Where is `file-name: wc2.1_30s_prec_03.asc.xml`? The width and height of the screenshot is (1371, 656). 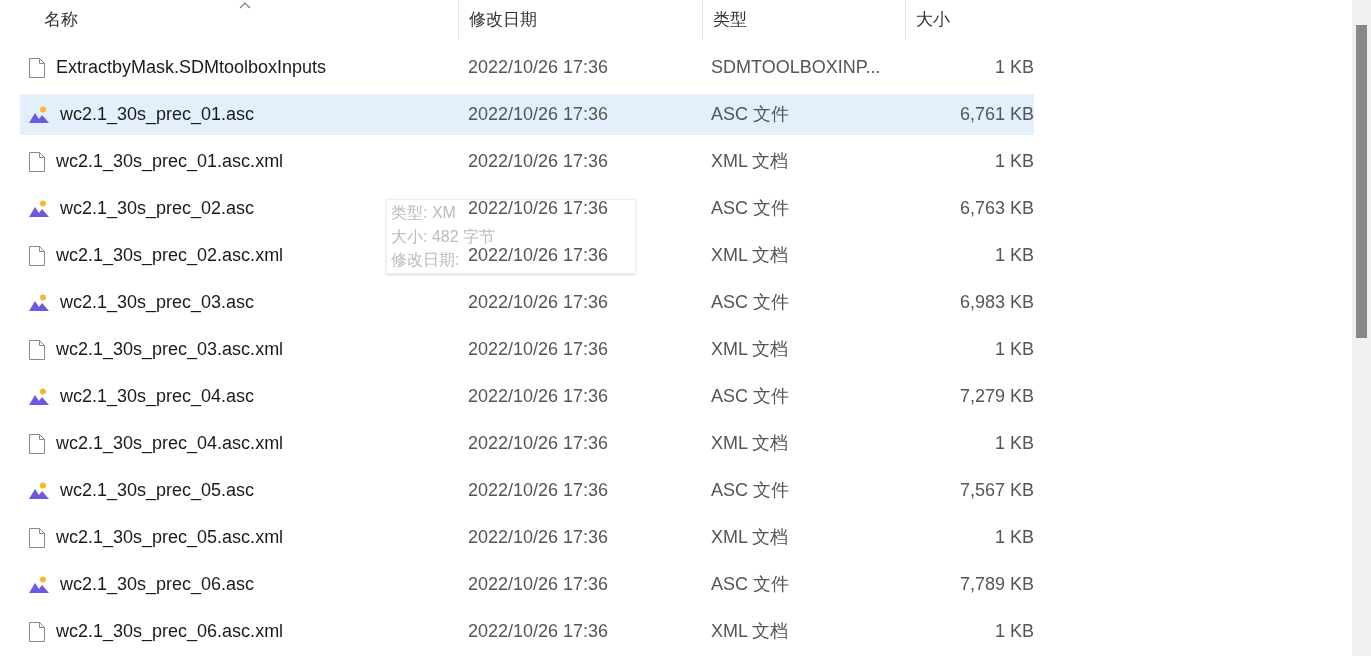
file-name: wc2.1_30s_prec_03.asc.xml is located at coordinates (170, 350).